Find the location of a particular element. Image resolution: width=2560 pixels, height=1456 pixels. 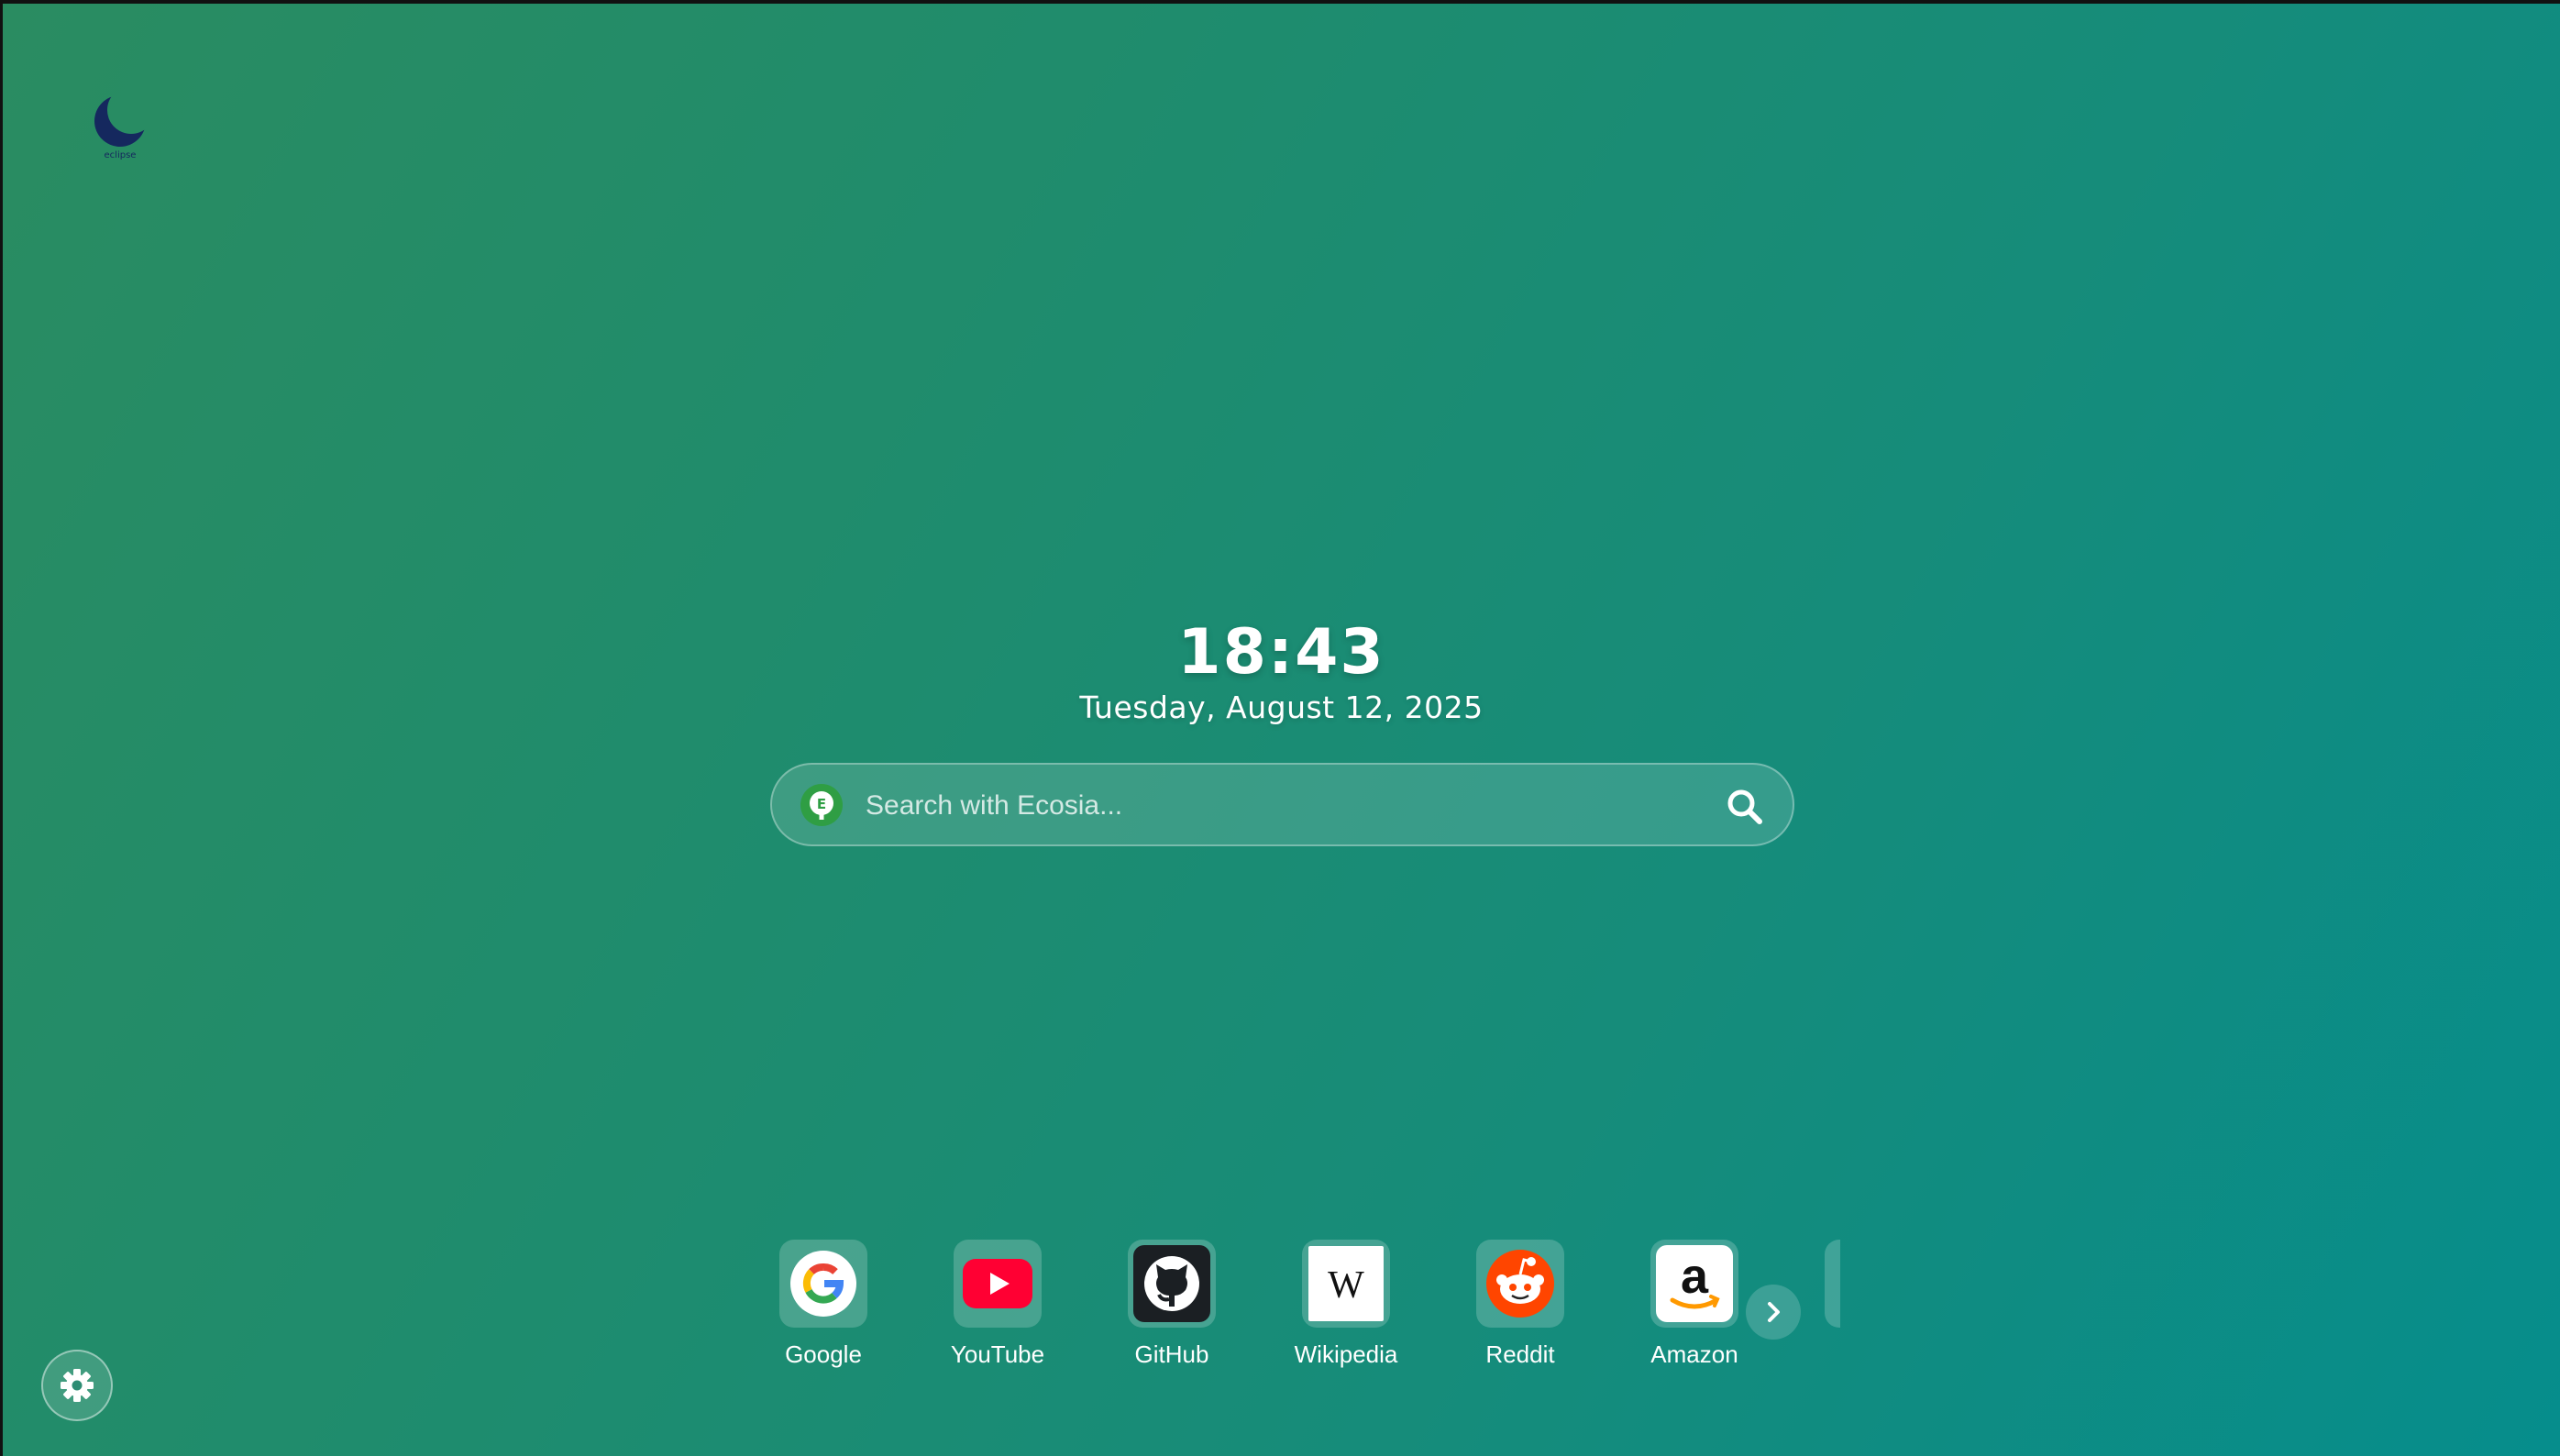

svg-text: E is located at coordinates (821, 804).